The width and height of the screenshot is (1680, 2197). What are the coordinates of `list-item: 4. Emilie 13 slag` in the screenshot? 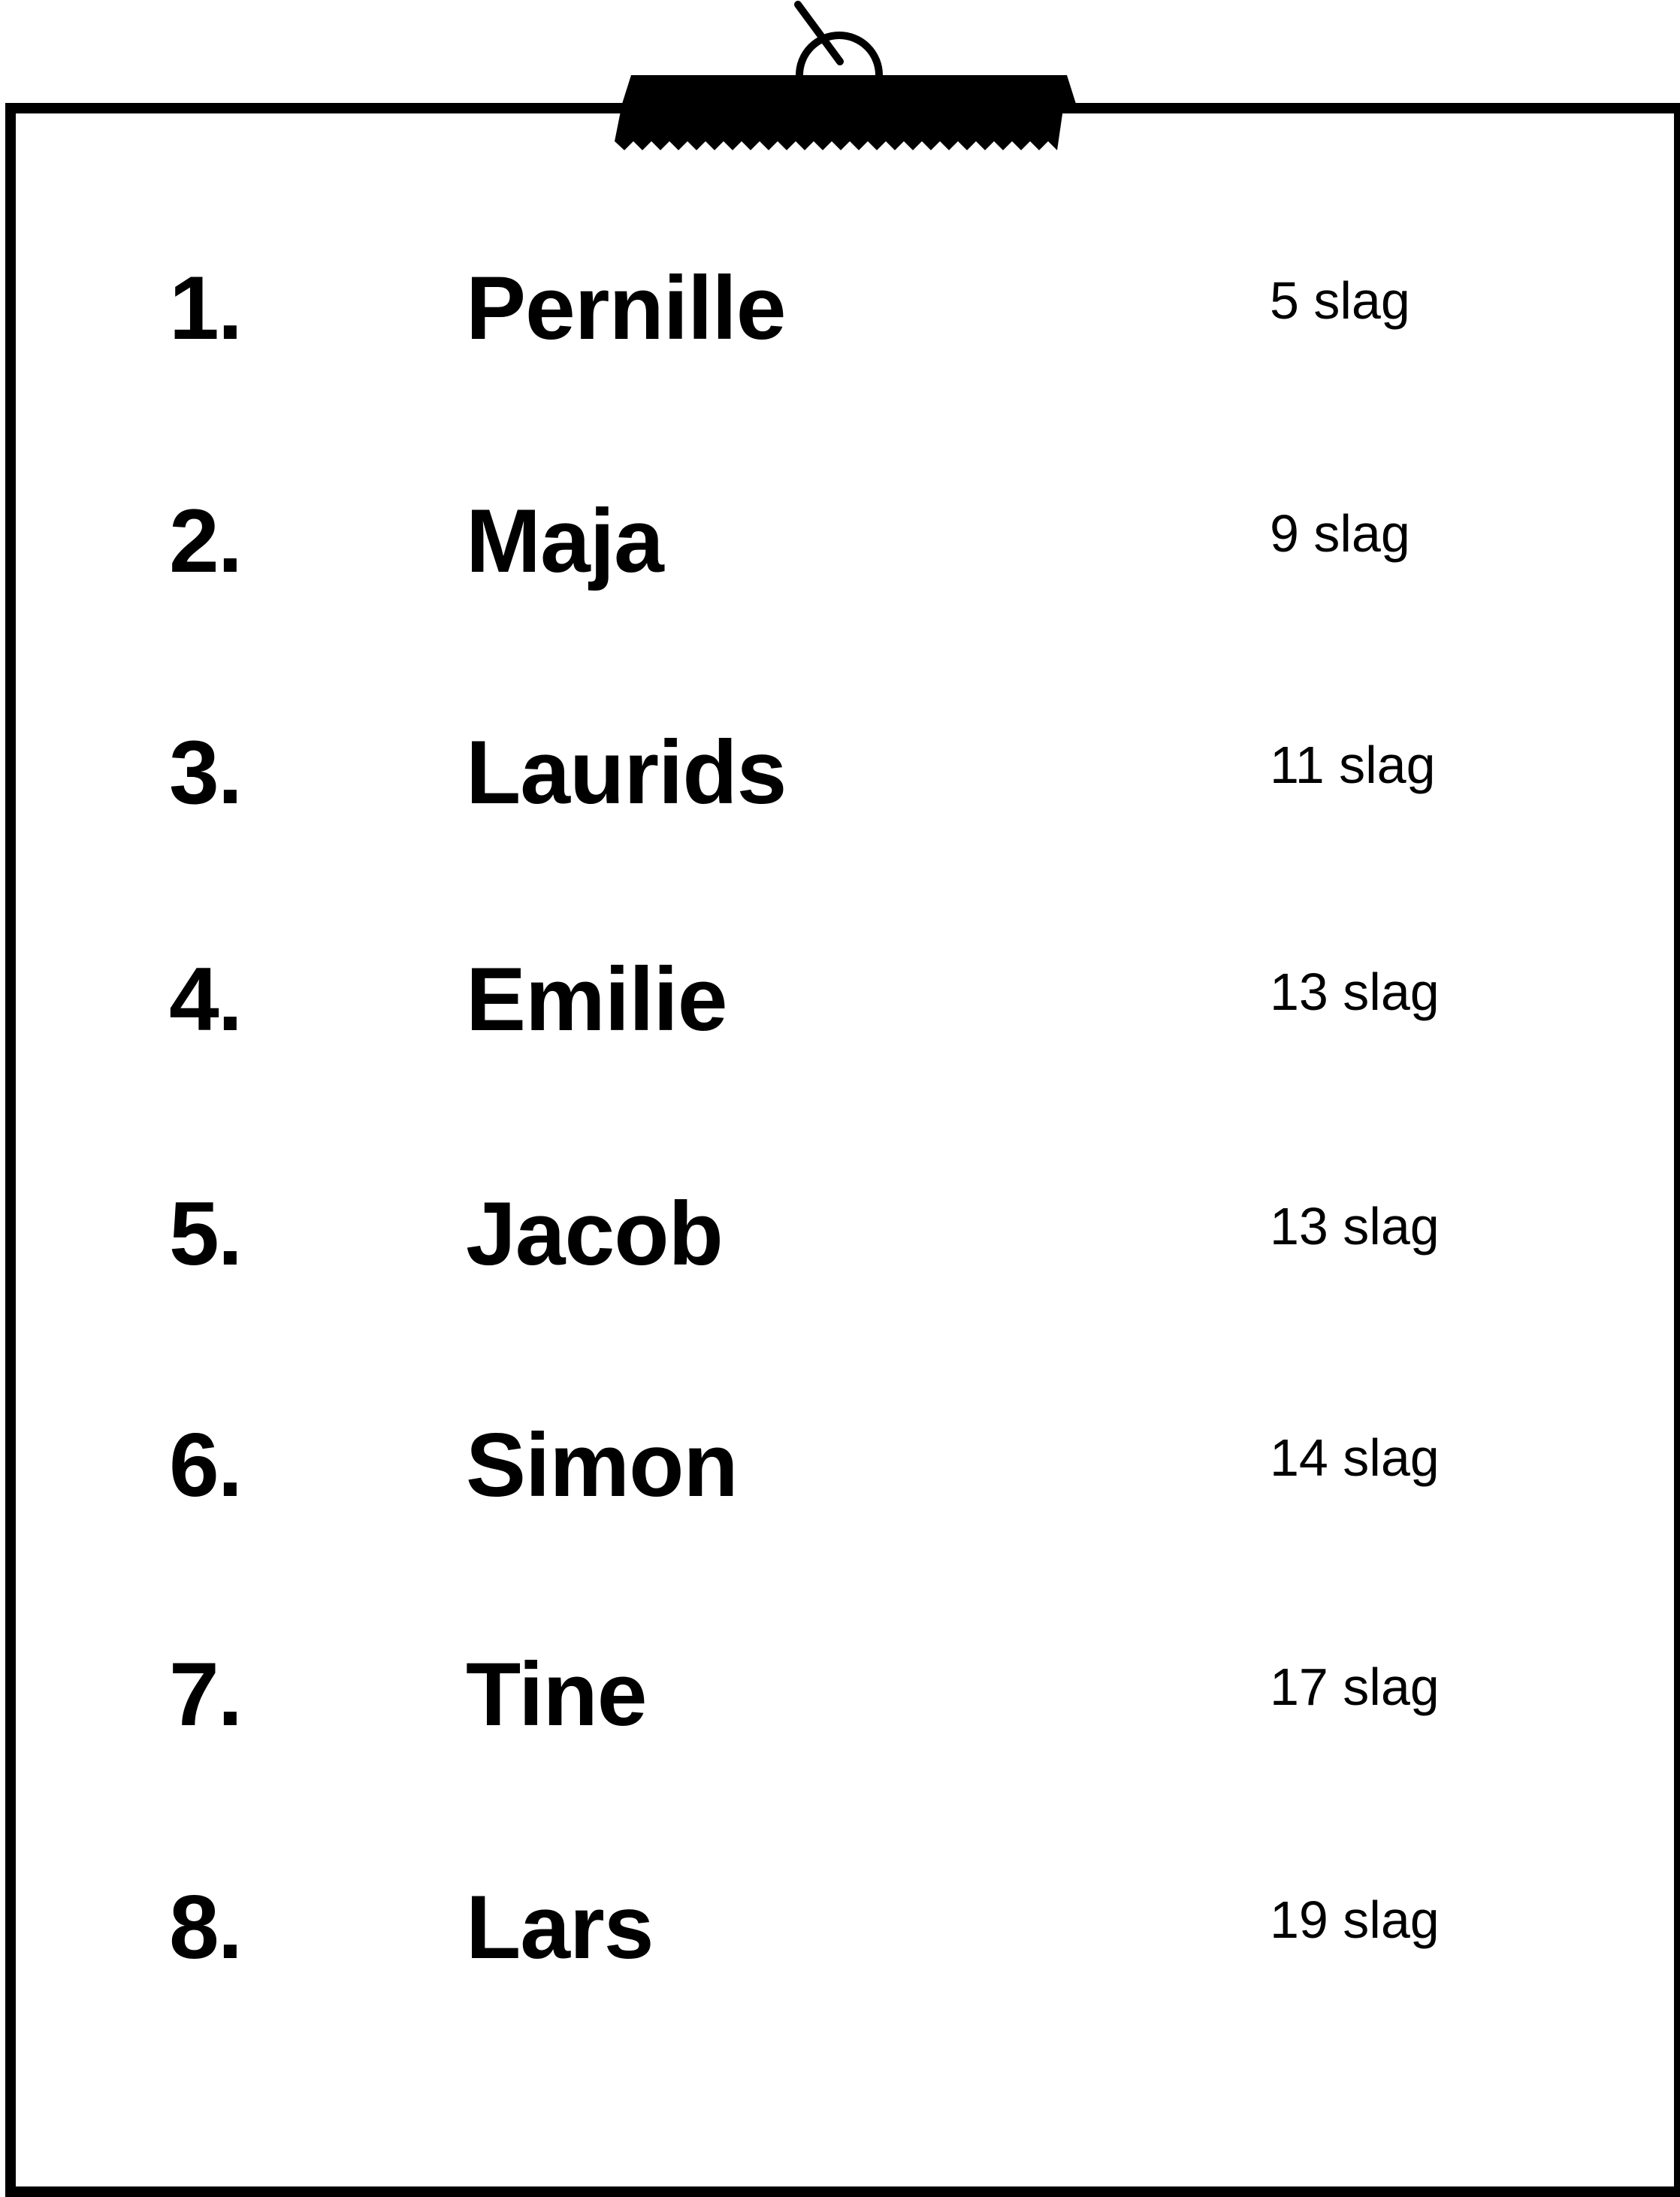 It's located at (840, 999).